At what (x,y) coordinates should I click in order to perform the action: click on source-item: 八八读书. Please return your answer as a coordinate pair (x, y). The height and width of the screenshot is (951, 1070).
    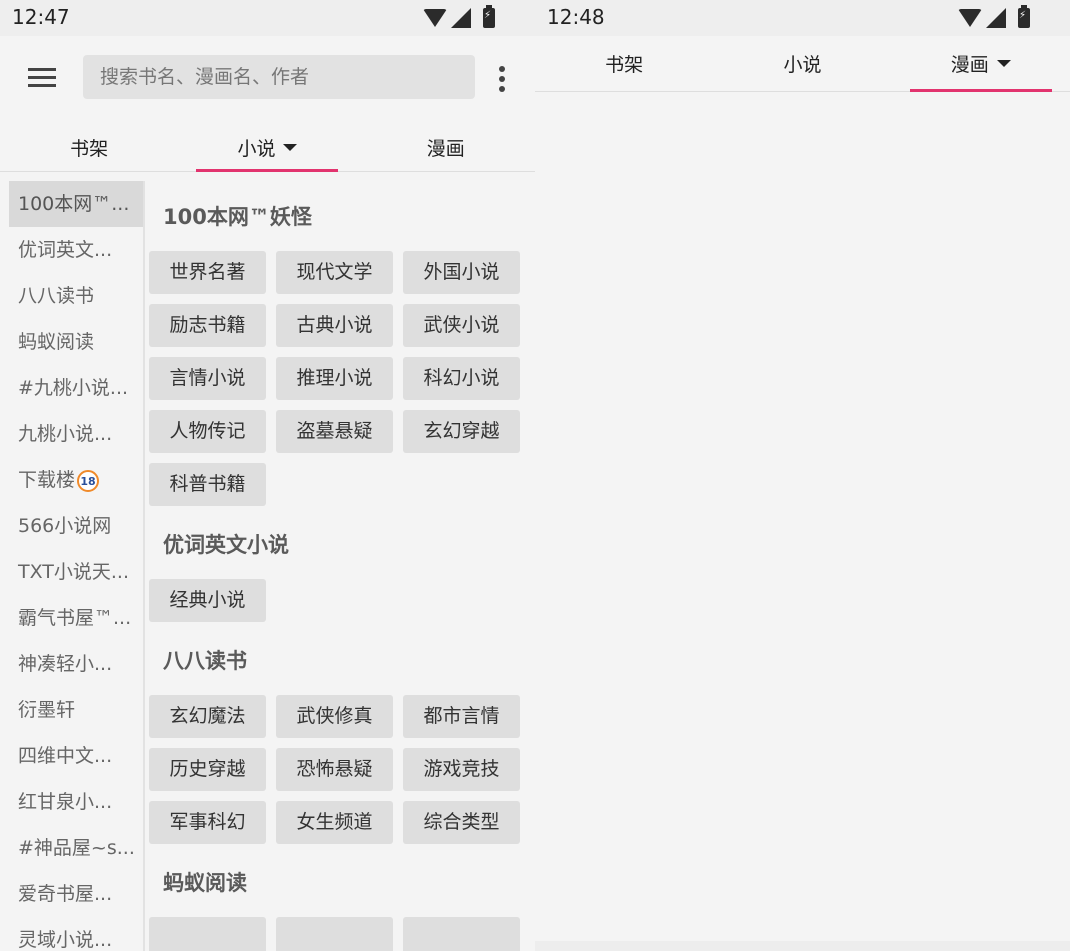
    Looking at the image, I should click on (76, 296).